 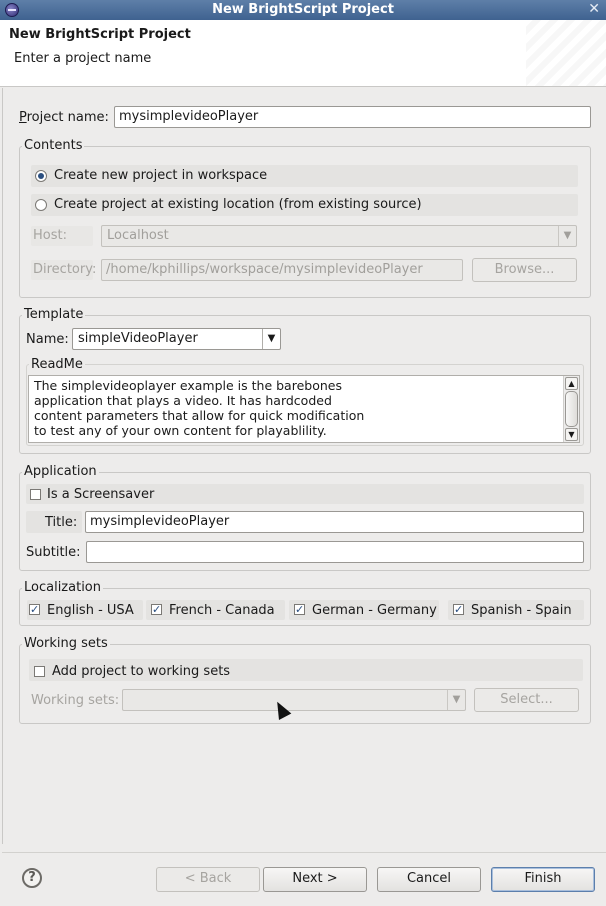 I want to click on app-subtitle-input, so click(x=335, y=552).